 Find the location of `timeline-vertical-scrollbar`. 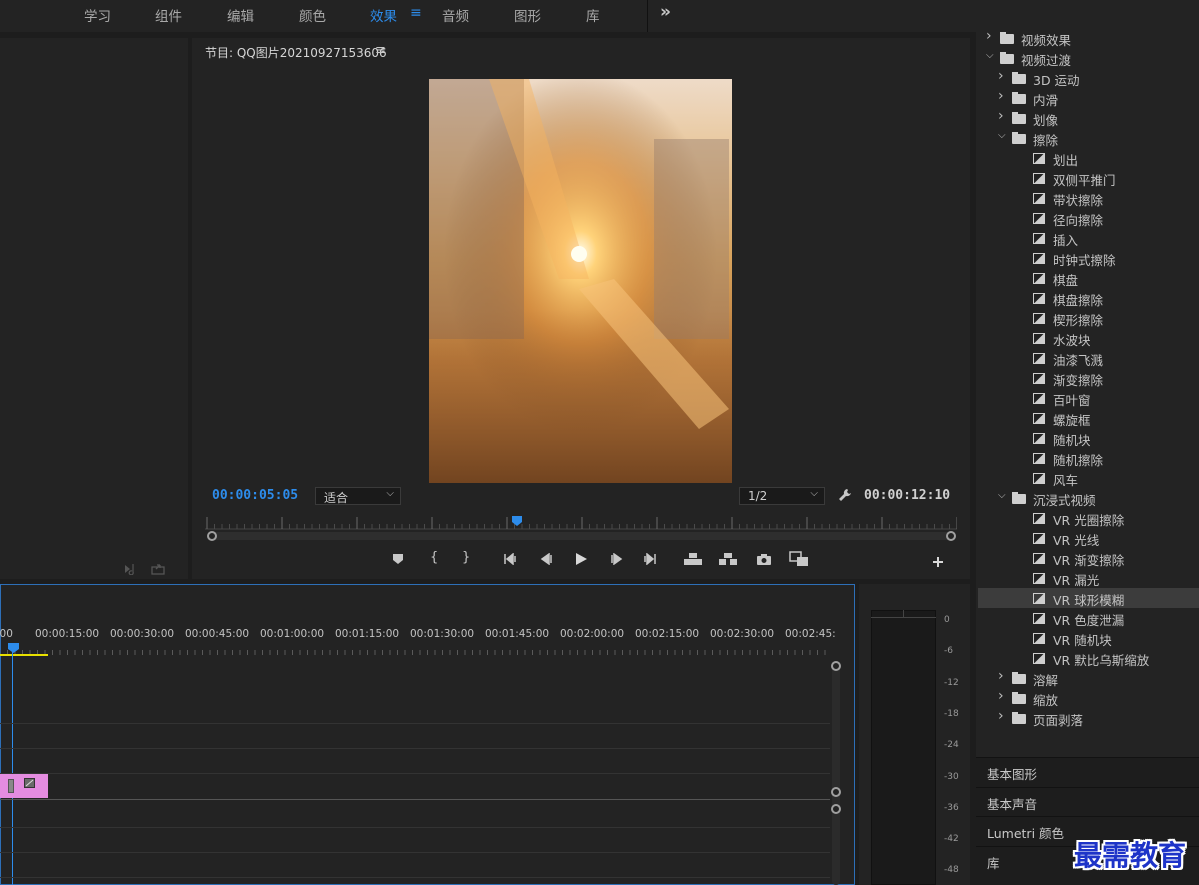

timeline-vertical-scrollbar is located at coordinates (836, 774).